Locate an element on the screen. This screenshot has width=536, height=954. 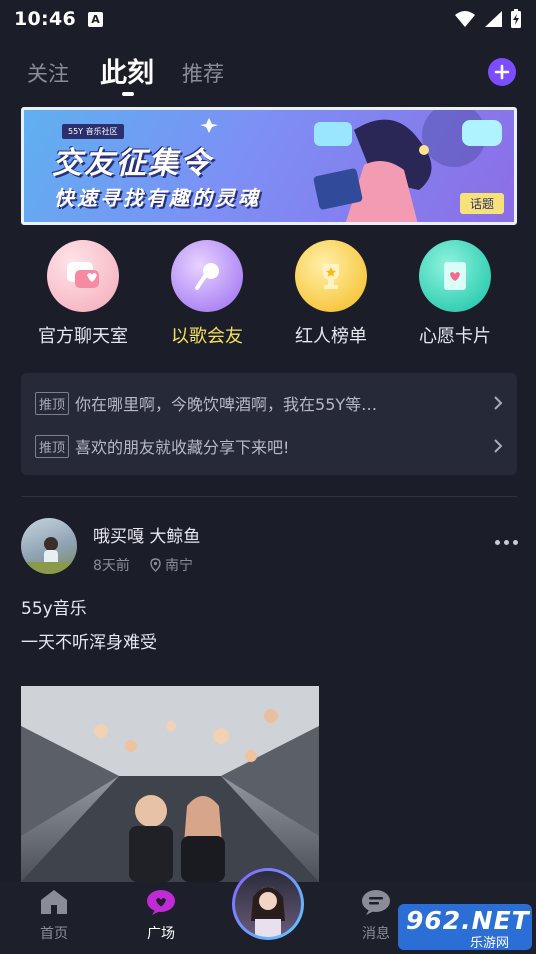
nav-home: 首页 is located at coordinates (54, 915).